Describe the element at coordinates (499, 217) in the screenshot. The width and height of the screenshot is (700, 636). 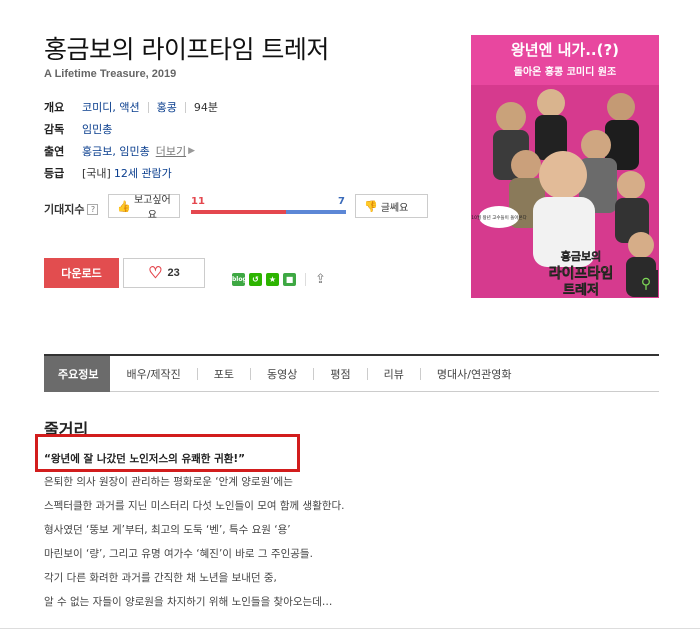
I see `poster-badge: 10월 왕년 고수들이 돌아온다` at that location.